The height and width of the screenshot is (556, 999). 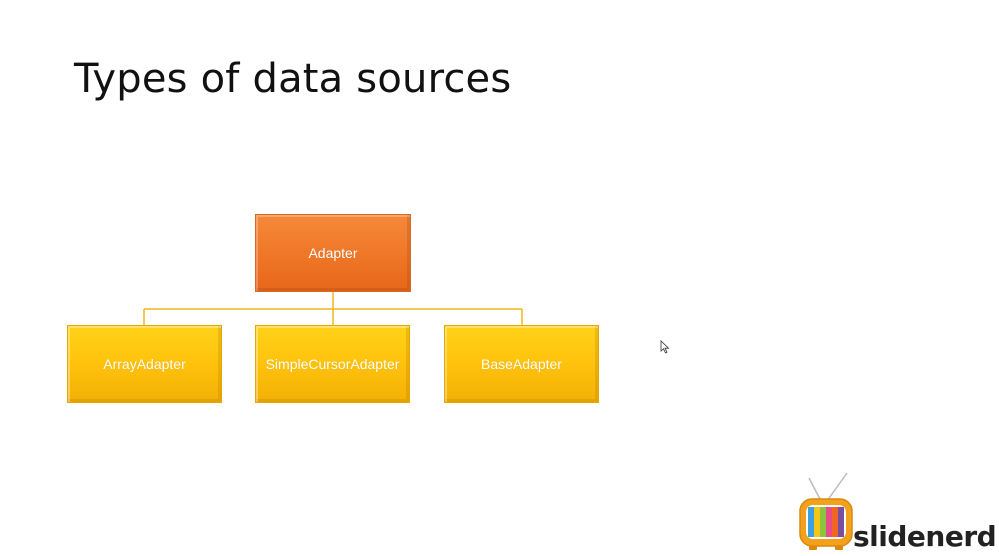 I want to click on node-base-adapter-label: BaseAdapter, so click(x=521, y=364).